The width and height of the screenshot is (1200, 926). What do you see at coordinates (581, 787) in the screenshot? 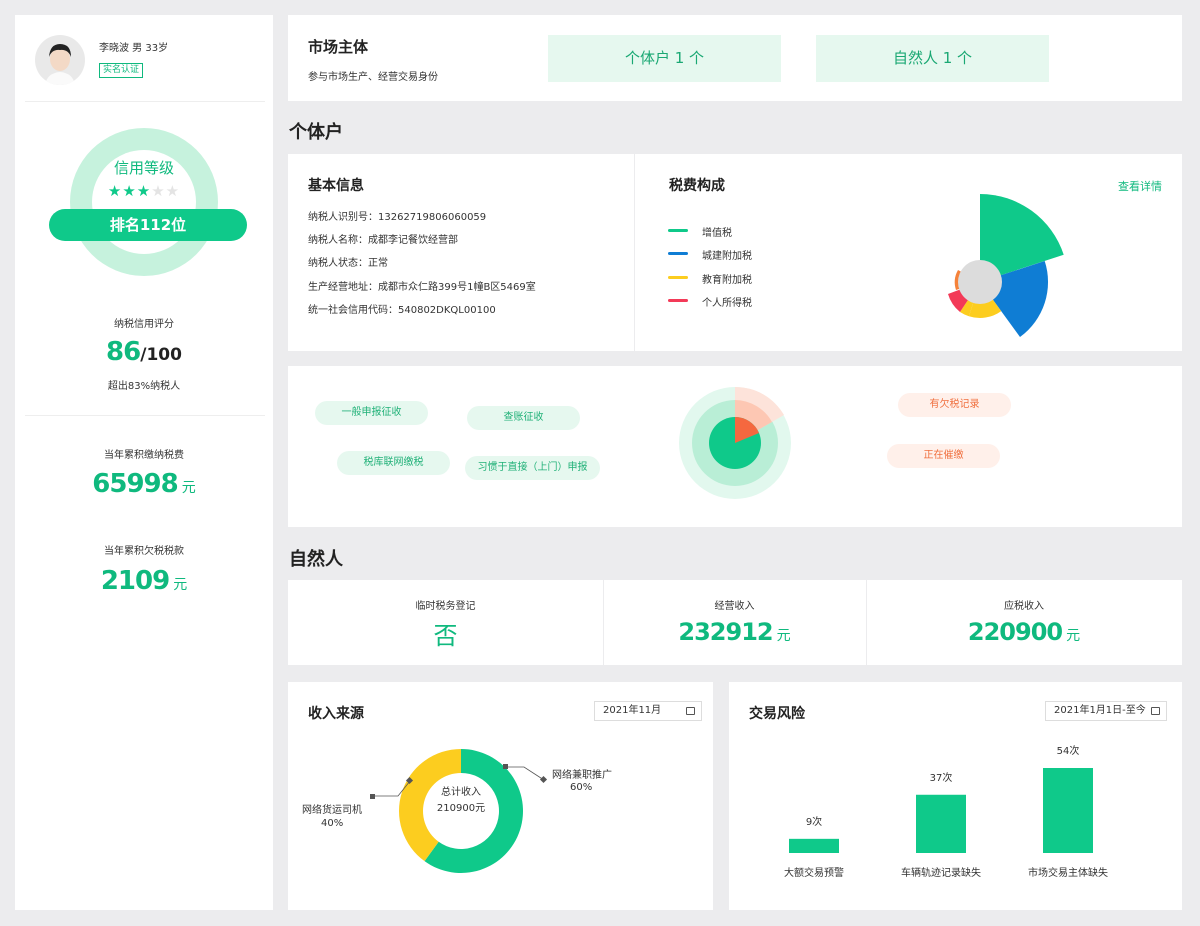
I see `slice-pct-promotion: 60%` at bounding box center [581, 787].